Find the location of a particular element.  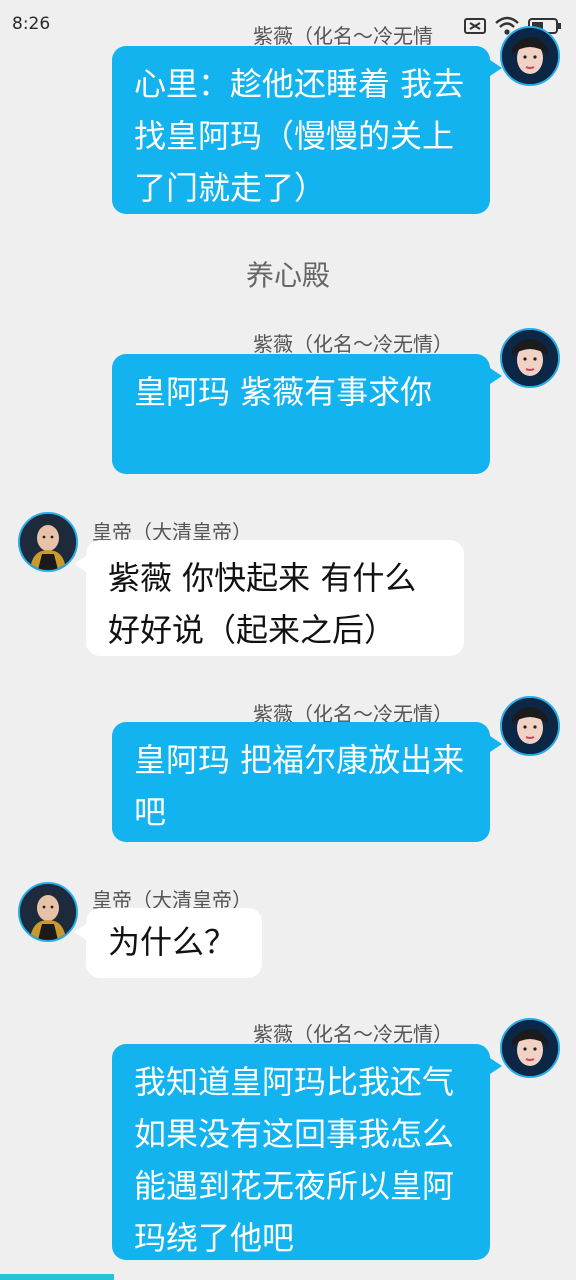

status-time: 8:26 is located at coordinates (31, 24).